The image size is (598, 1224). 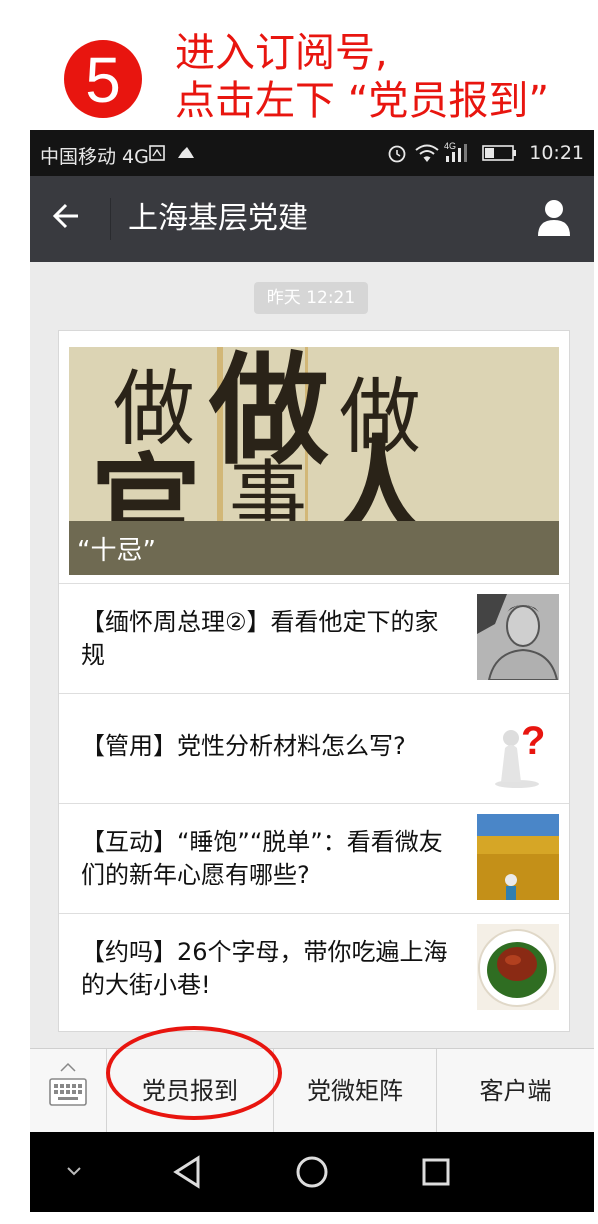 I want to click on step-number-badge: 5, so click(x=103, y=79).